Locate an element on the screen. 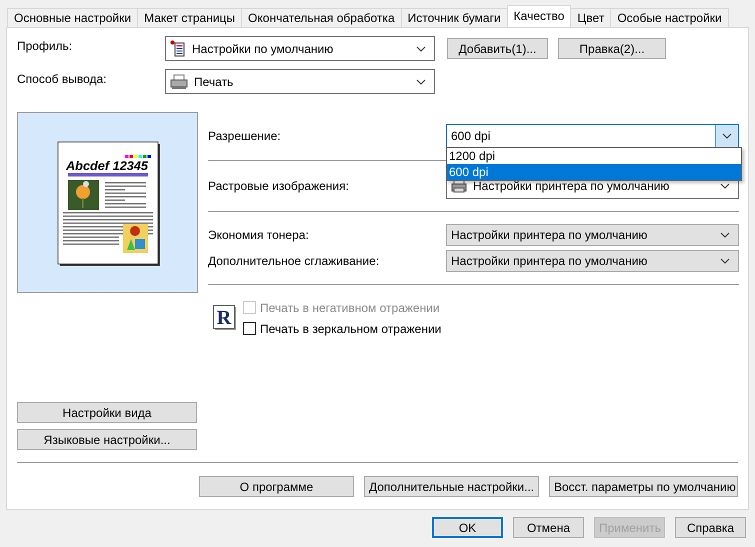 The height and width of the screenshot is (547, 755). setting-label: Экономия тонера: is located at coordinates (259, 235).